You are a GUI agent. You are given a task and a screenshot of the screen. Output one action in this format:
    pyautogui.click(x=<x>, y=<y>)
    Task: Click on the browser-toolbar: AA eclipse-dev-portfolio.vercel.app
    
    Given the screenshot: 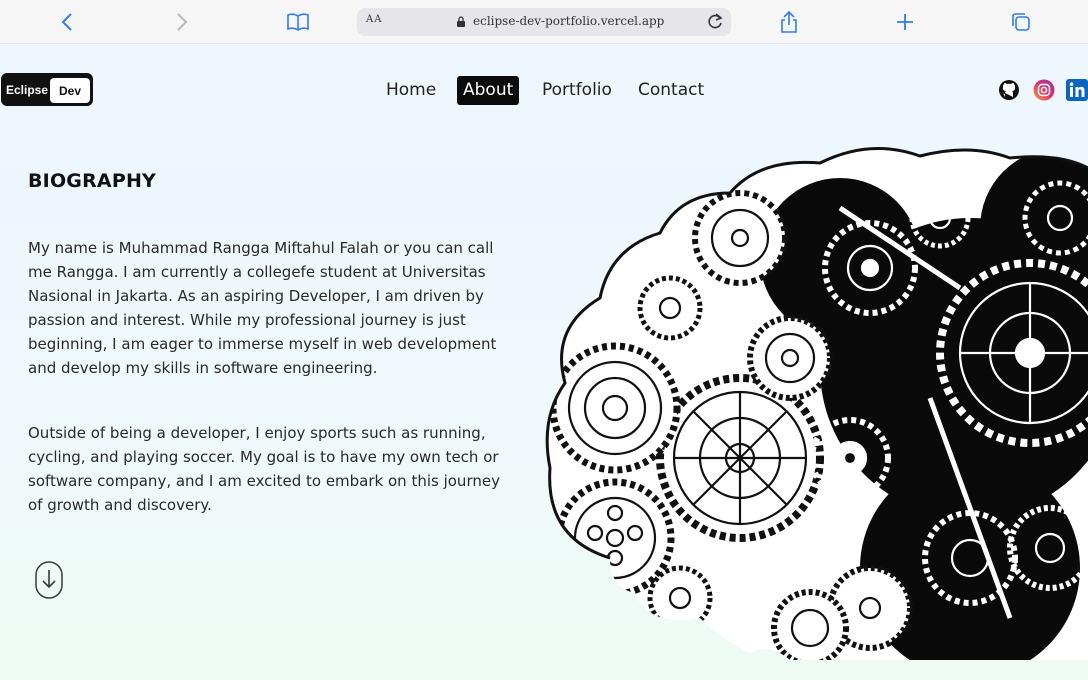 What is the action you would take?
    pyautogui.click(x=544, y=22)
    